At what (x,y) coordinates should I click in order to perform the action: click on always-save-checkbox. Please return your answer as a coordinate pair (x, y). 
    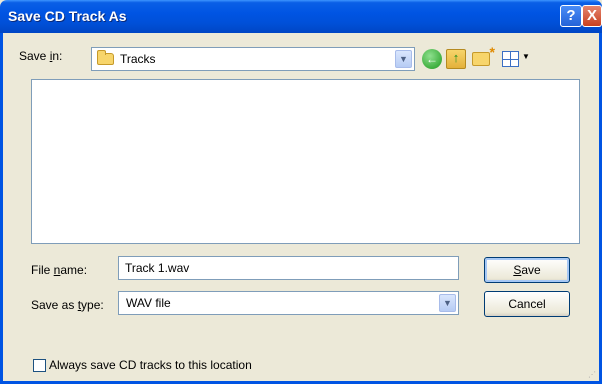
    Looking at the image, I should click on (39, 365).